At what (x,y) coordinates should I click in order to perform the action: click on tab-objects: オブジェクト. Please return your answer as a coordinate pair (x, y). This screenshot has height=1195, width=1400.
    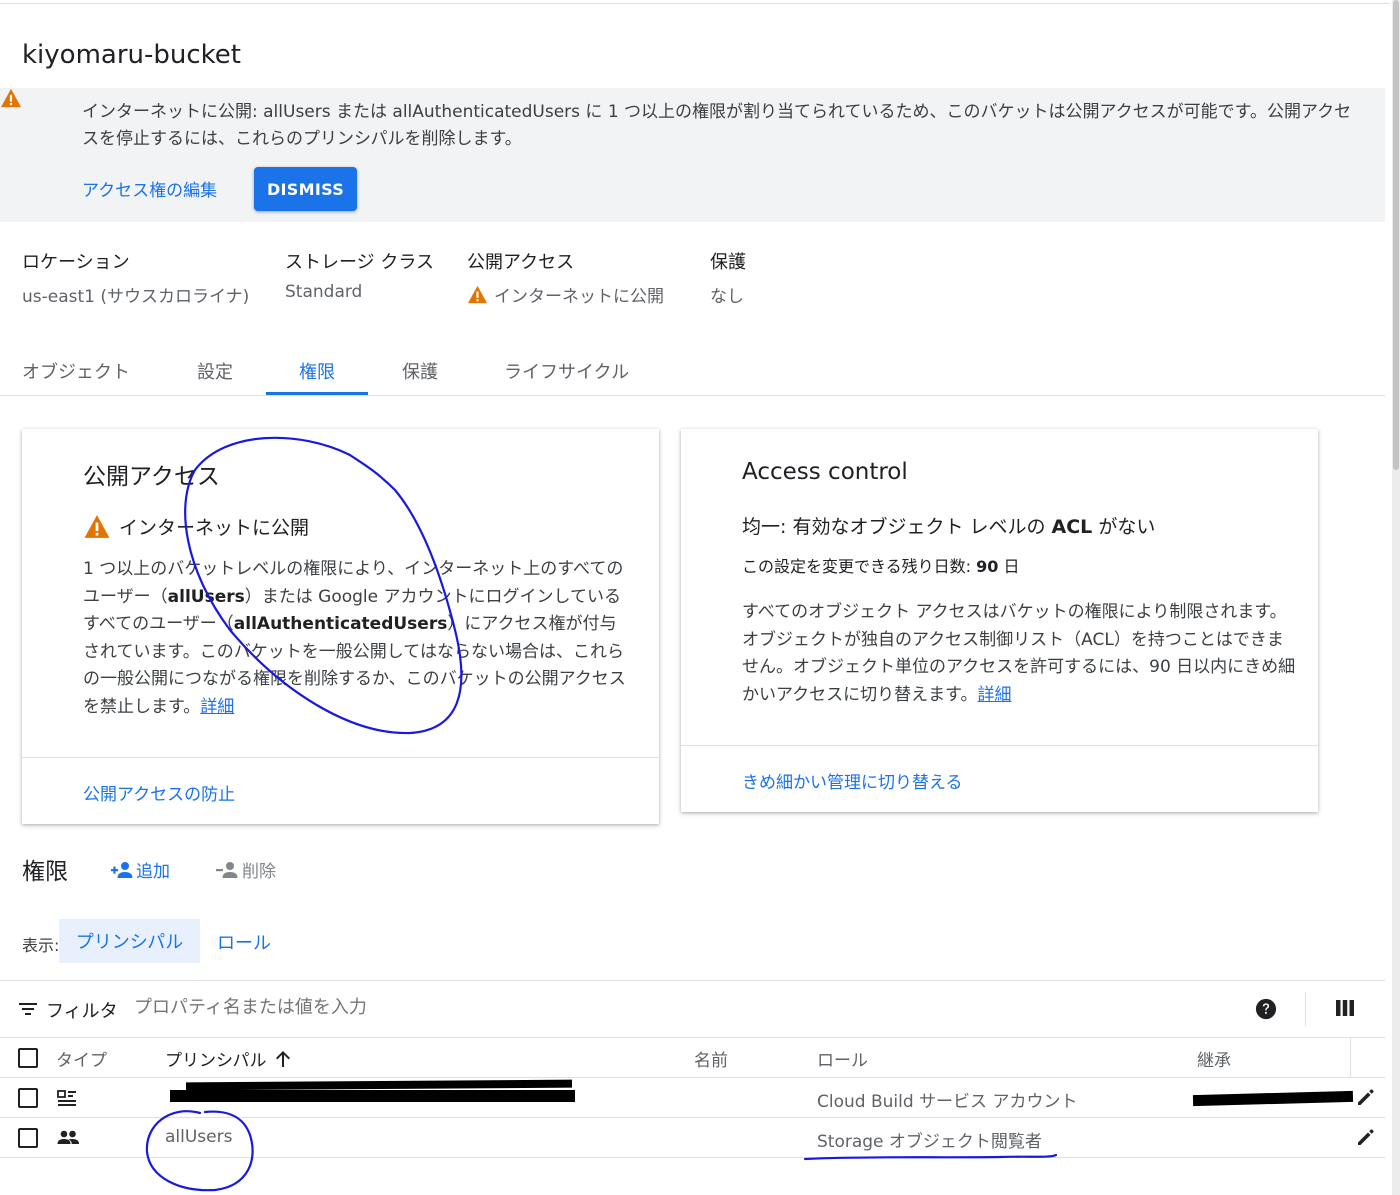
    Looking at the image, I should click on (76, 371).